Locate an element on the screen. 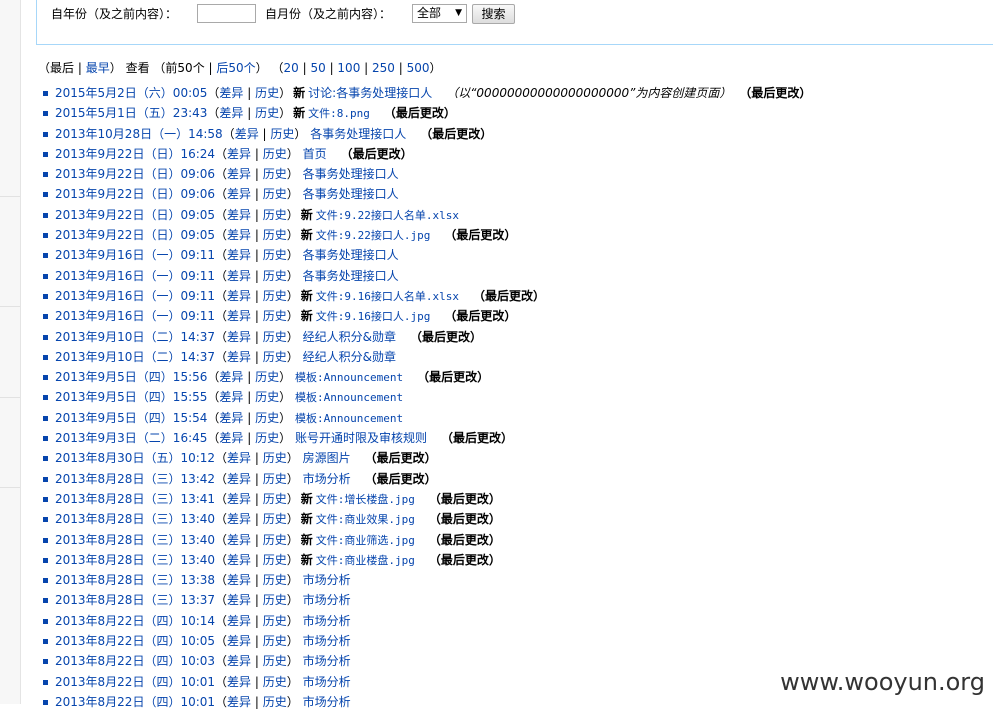 This screenshot has width=993, height=712. next-50-link: 后50个 is located at coordinates (235, 68).